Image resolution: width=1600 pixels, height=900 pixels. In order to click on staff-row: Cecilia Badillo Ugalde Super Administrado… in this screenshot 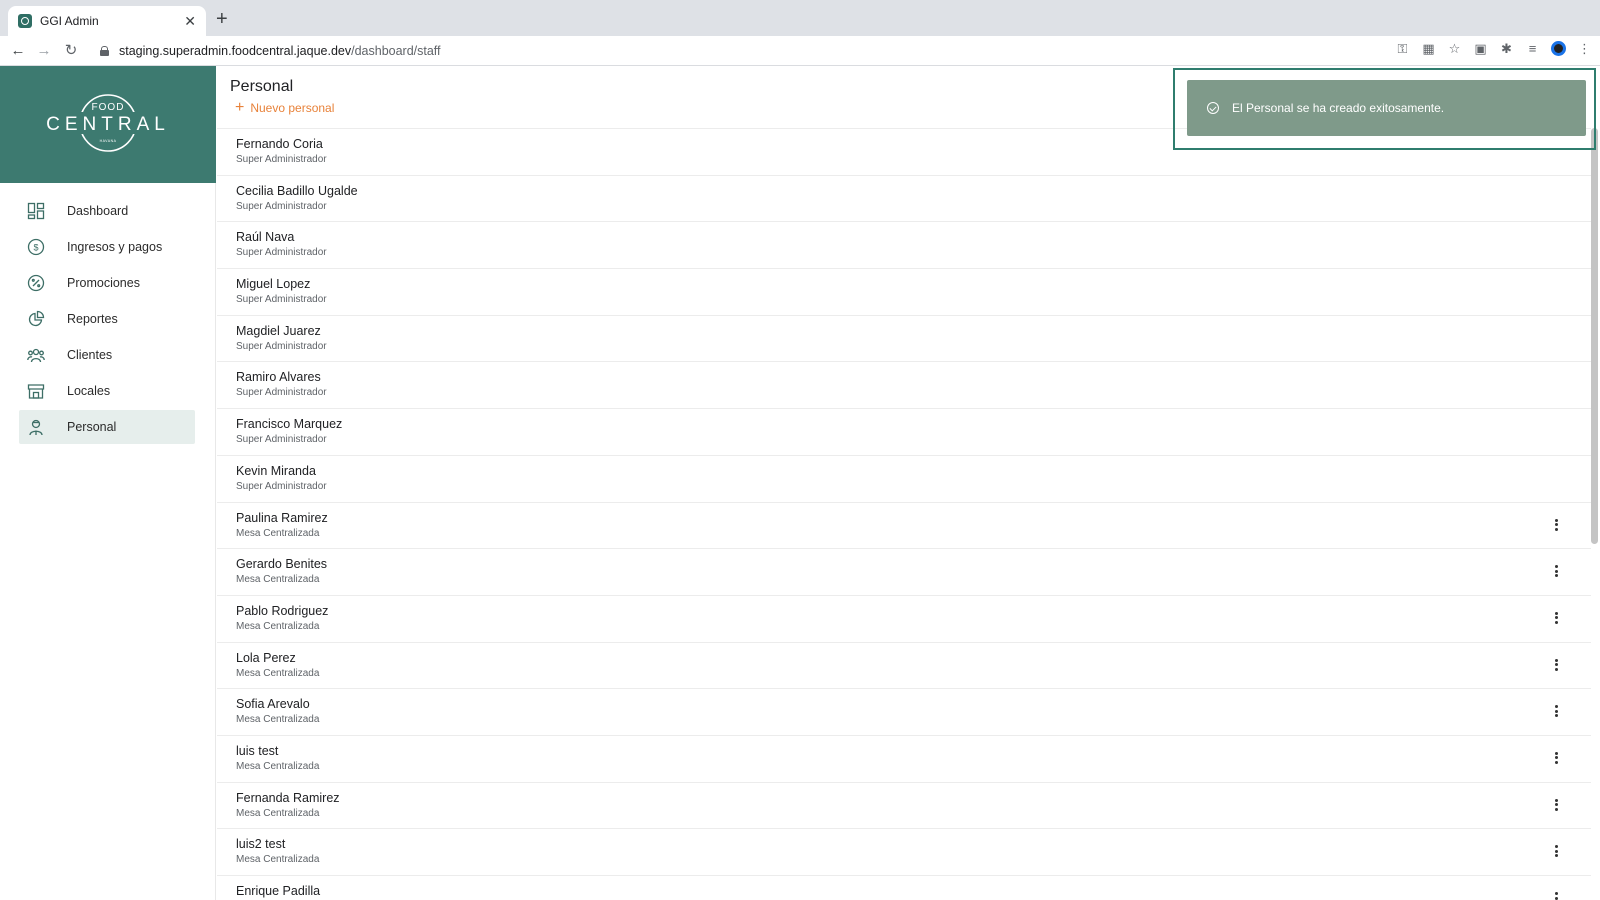, I will do `click(904, 198)`.